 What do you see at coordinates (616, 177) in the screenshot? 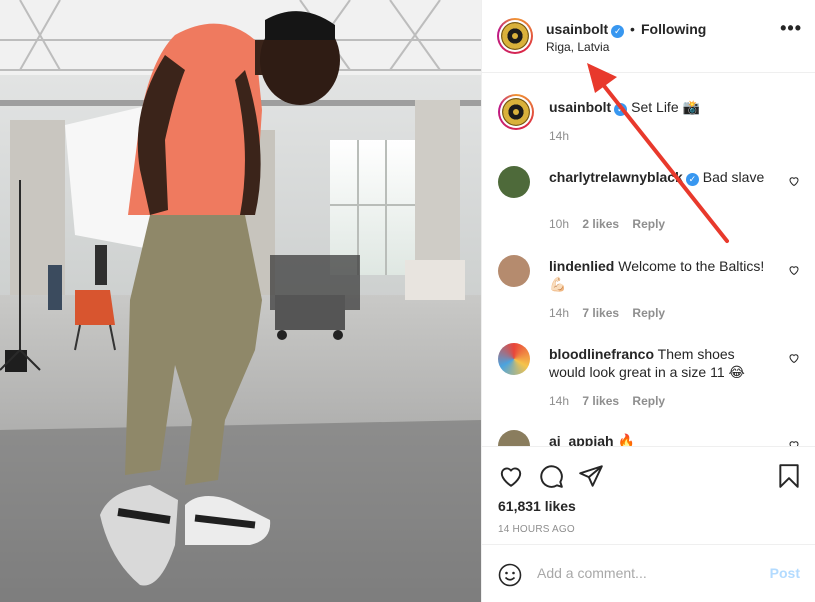
I see `commenter-username: charlytrelawnyblack` at bounding box center [616, 177].